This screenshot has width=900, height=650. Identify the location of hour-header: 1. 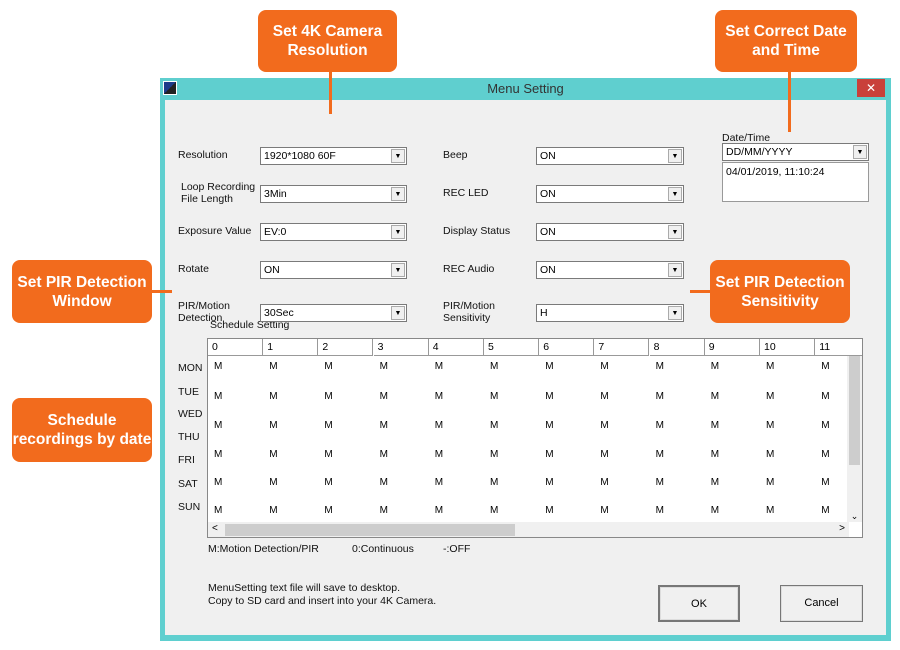
(291, 347).